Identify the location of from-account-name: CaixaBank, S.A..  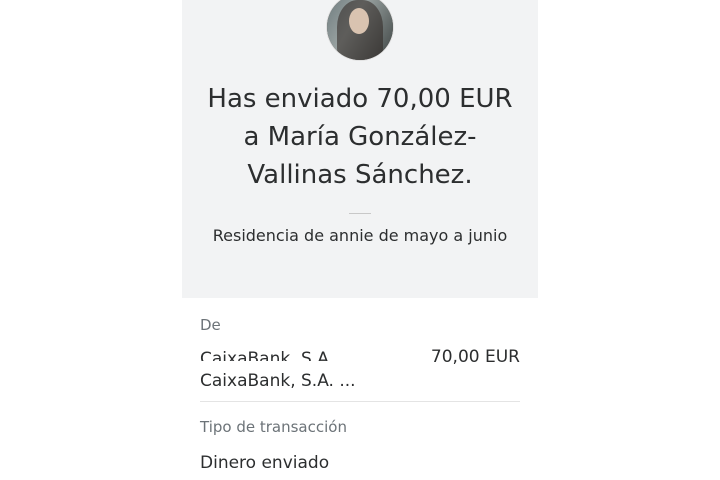
(267, 355).